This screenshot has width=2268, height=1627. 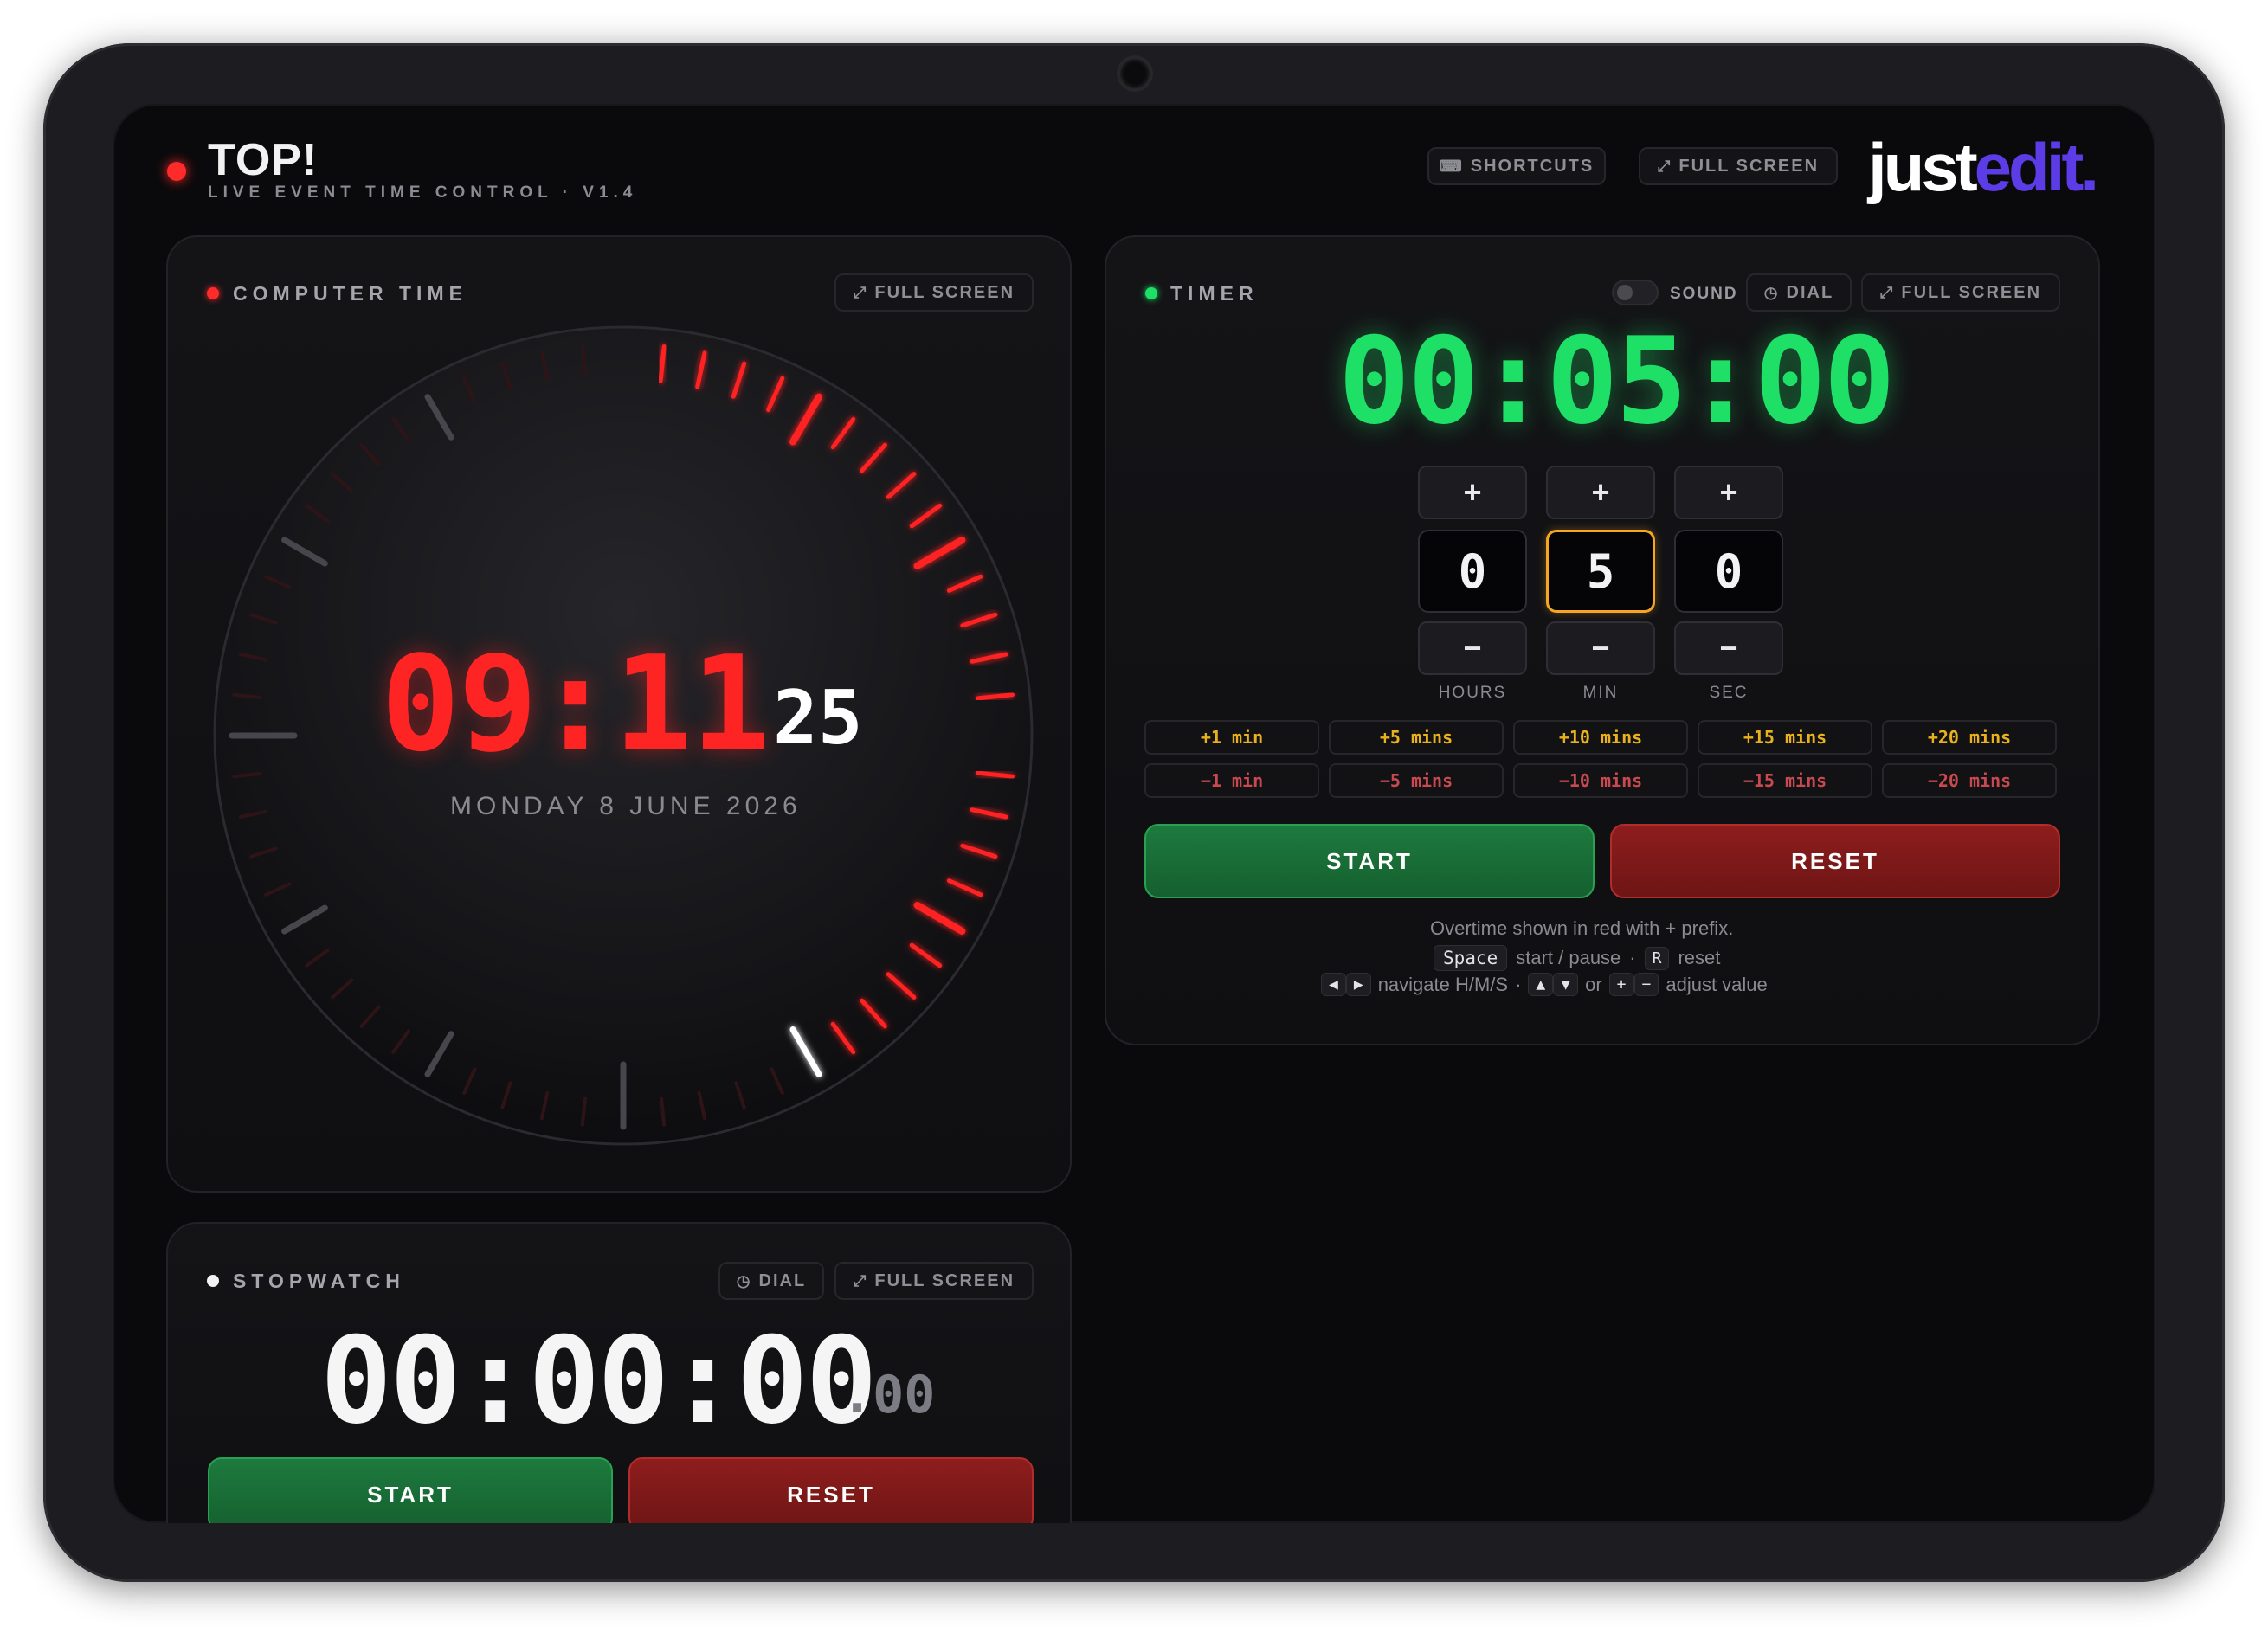 I want to click on preset-add-5-mins: +5 mins, so click(x=1416, y=737).